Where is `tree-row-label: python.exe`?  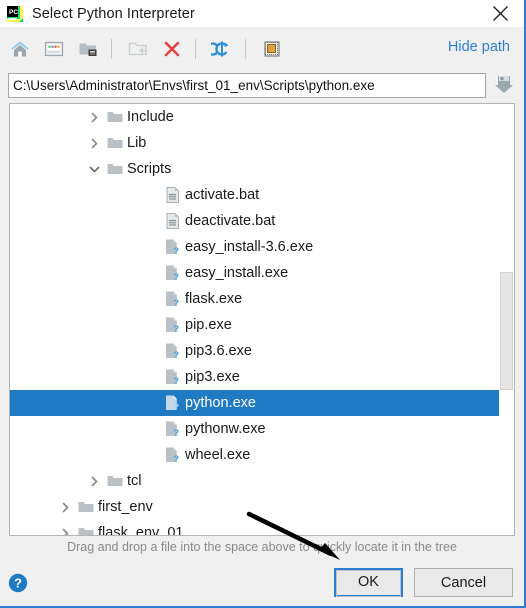
tree-row-label: python.exe is located at coordinates (220, 403).